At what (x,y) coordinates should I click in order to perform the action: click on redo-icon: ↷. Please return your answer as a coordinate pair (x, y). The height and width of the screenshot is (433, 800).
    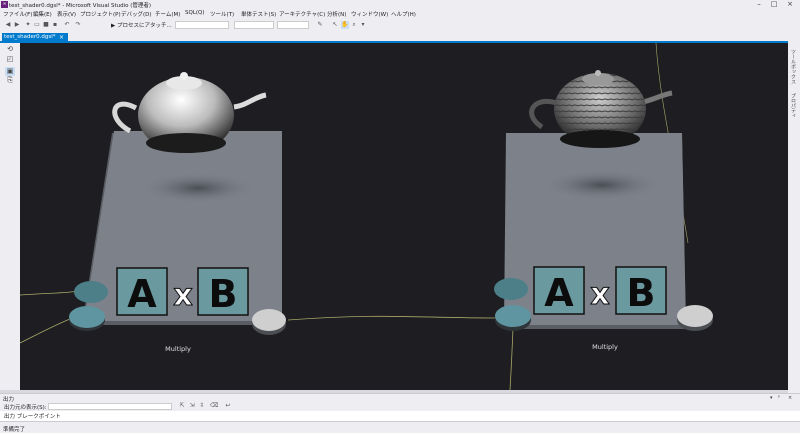
    Looking at the image, I should click on (78, 25).